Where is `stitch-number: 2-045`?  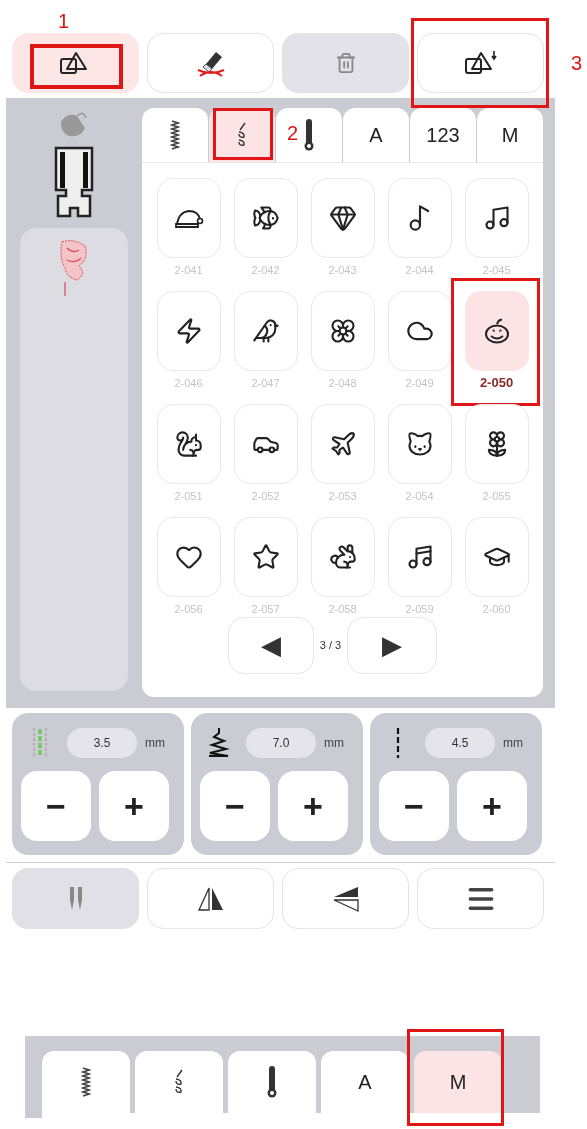 stitch-number: 2-045 is located at coordinates (496, 270).